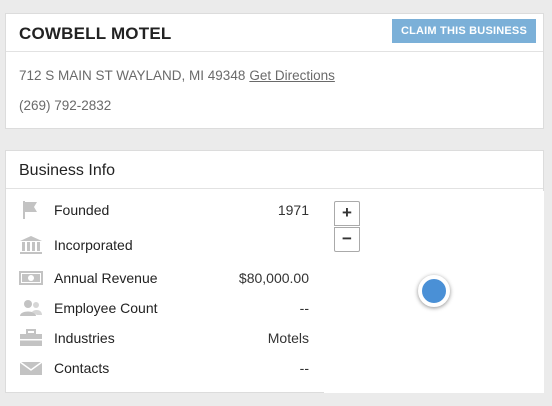  Describe the element at coordinates (288, 338) in the screenshot. I see `info-value: Motels` at that location.